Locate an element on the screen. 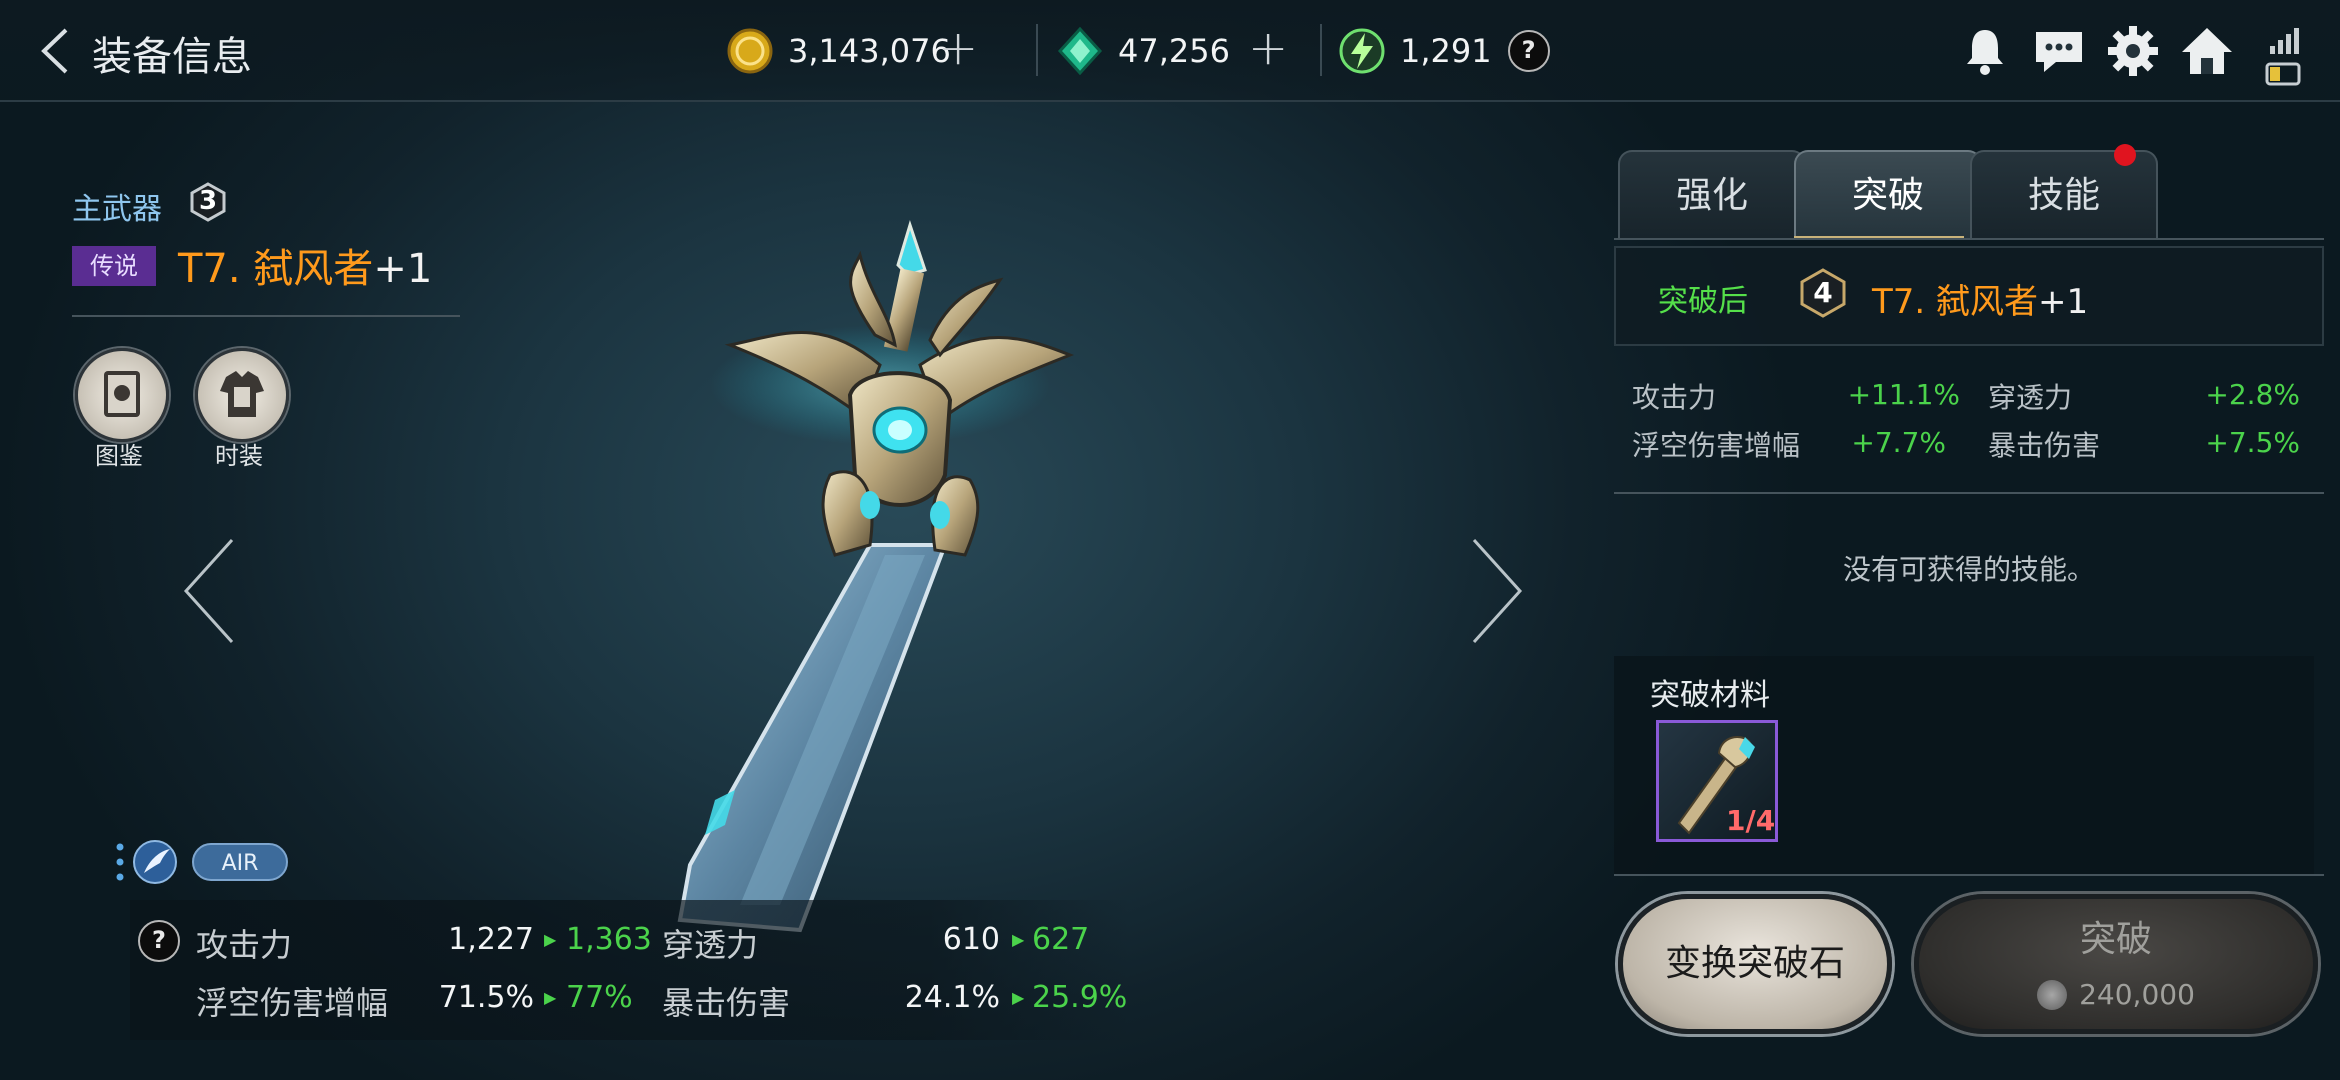 The image size is (2340, 1080). materials-title: 突破材料 is located at coordinates (1710, 695).